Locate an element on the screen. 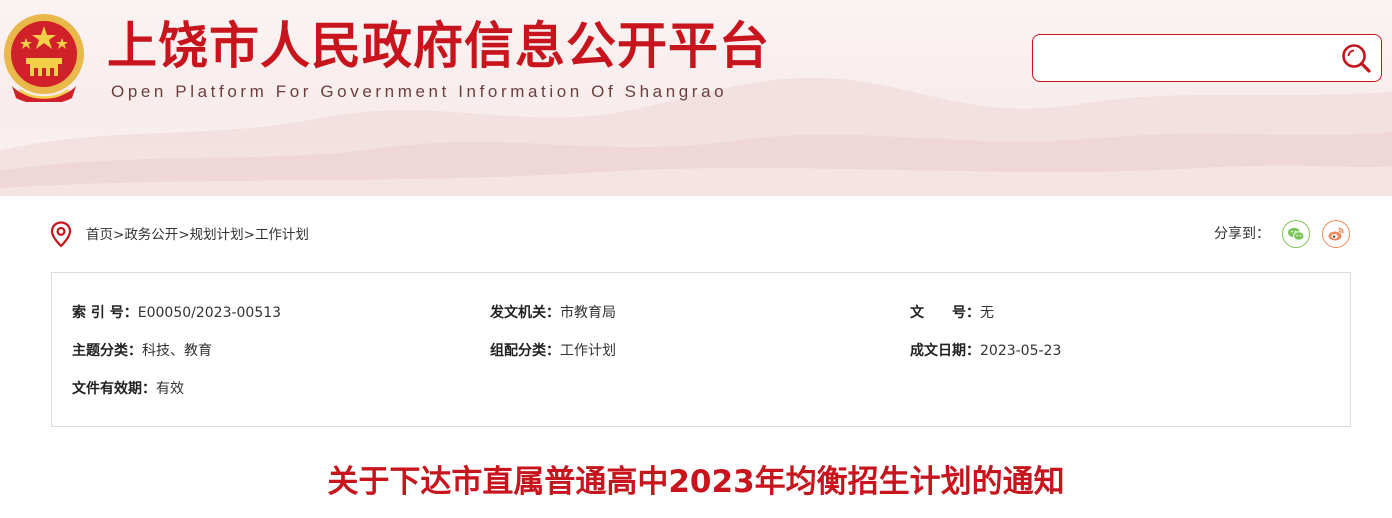 Image resolution: width=1392 pixels, height=518 pixels. meta-validity: 文件有效期：有效 is located at coordinates (128, 389).